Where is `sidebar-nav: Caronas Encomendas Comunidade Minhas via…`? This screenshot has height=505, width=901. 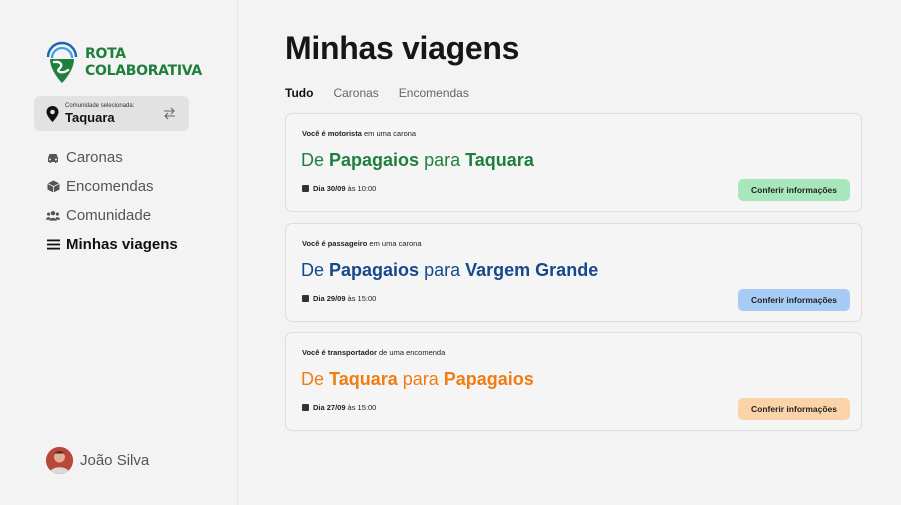 sidebar-nav: Caronas Encomendas Comunidade Minhas via… is located at coordinates (112, 201).